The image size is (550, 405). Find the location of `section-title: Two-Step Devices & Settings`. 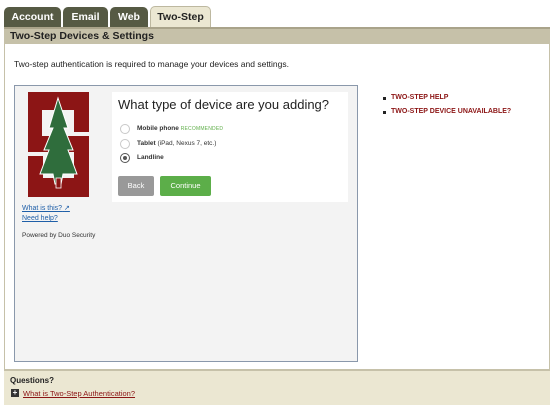

section-title: Two-Step Devices & Settings is located at coordinates (82, 36).